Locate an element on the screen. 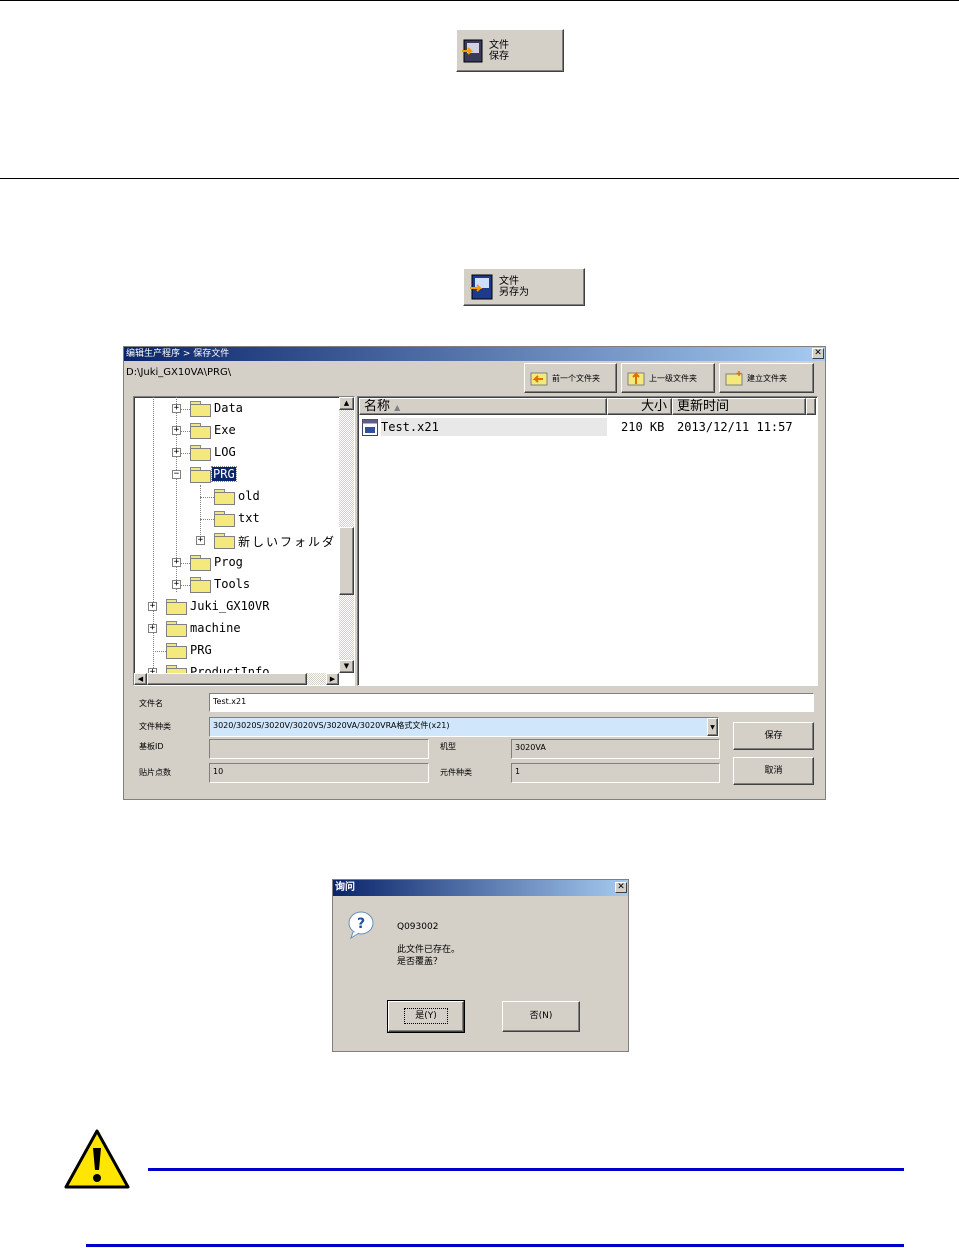 This screenshot has width=959, height=1248. question-icon: ? is located at coordinates (361, 925).